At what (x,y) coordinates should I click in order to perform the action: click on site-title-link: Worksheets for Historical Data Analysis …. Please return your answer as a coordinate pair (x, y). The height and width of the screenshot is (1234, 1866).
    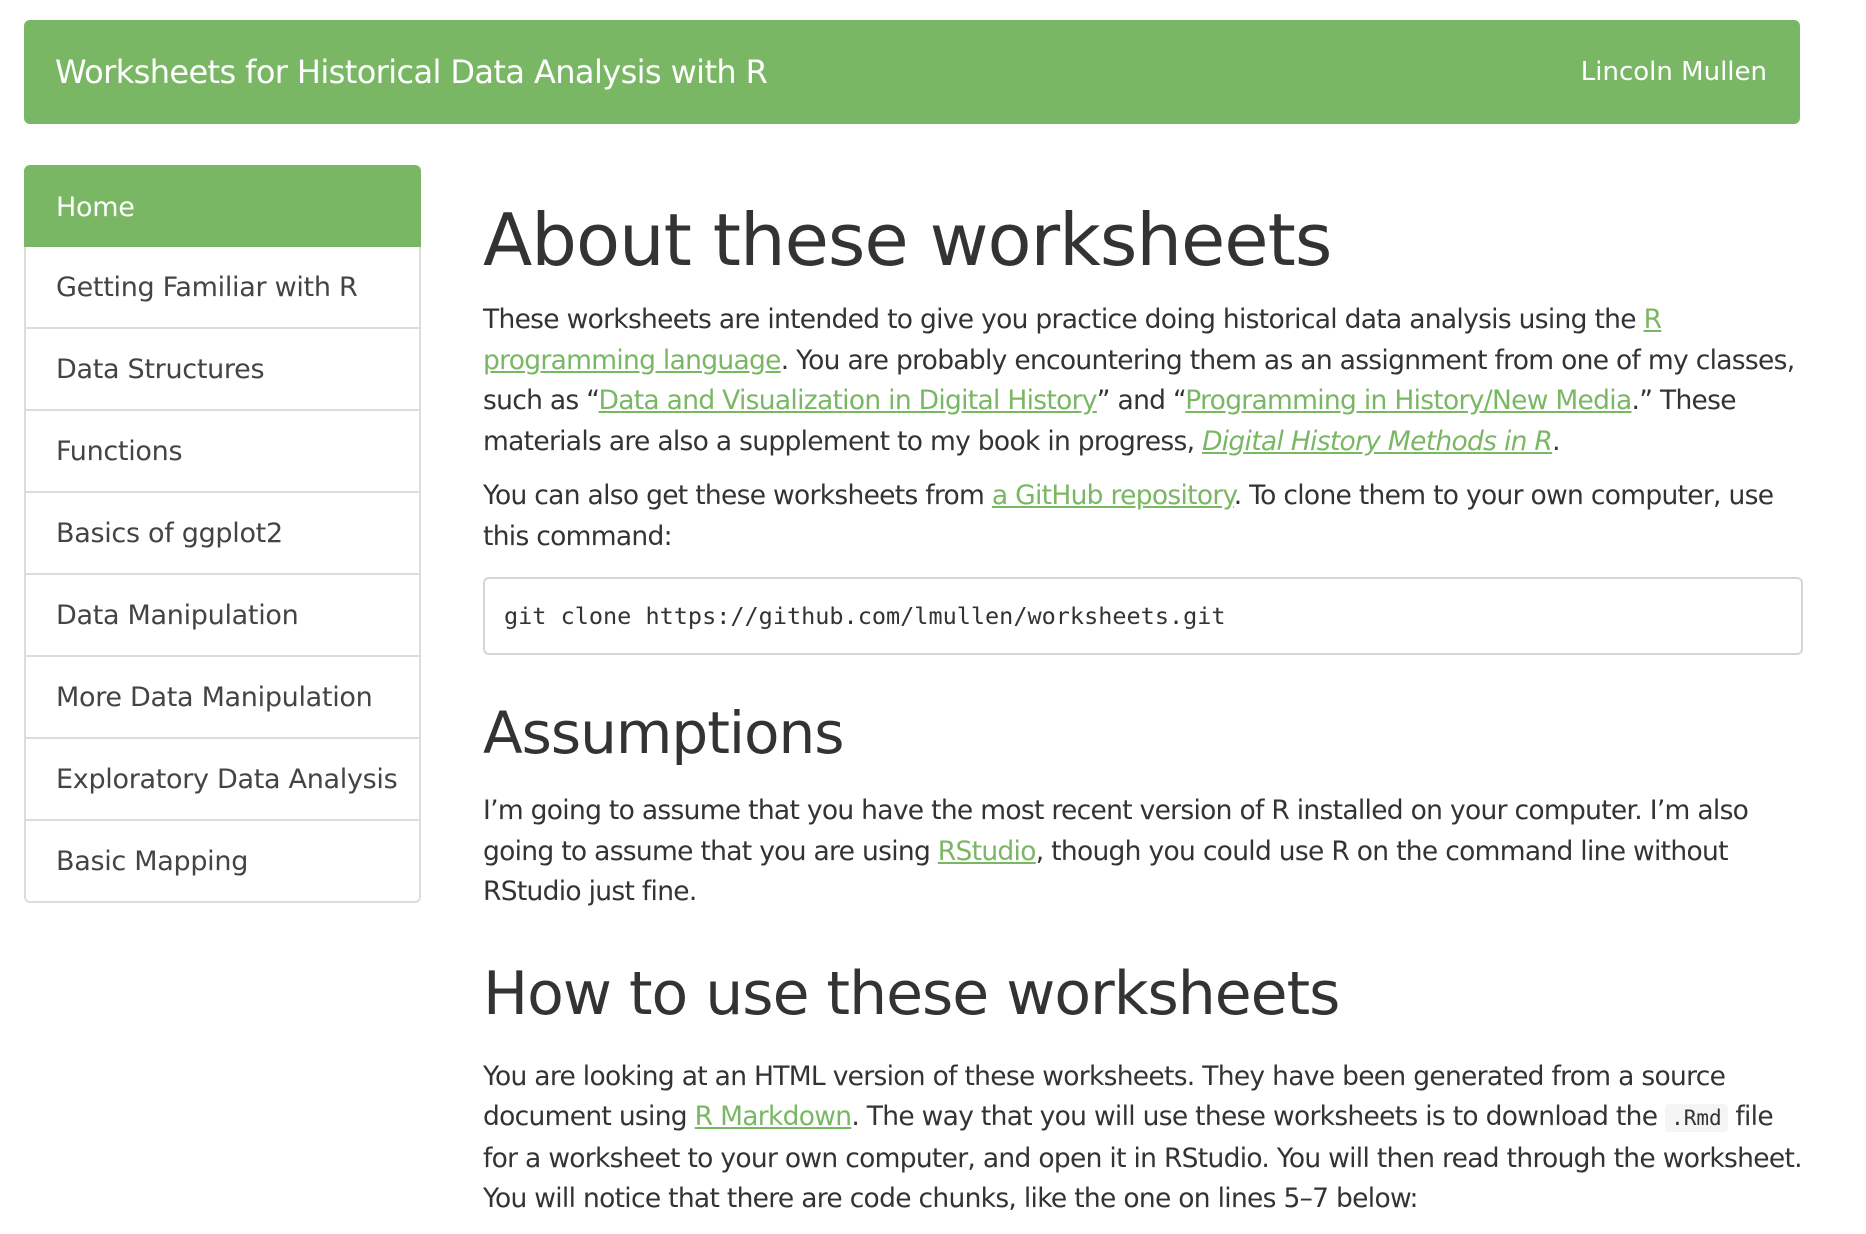
    Looking at the image, I should click on (411, 72).